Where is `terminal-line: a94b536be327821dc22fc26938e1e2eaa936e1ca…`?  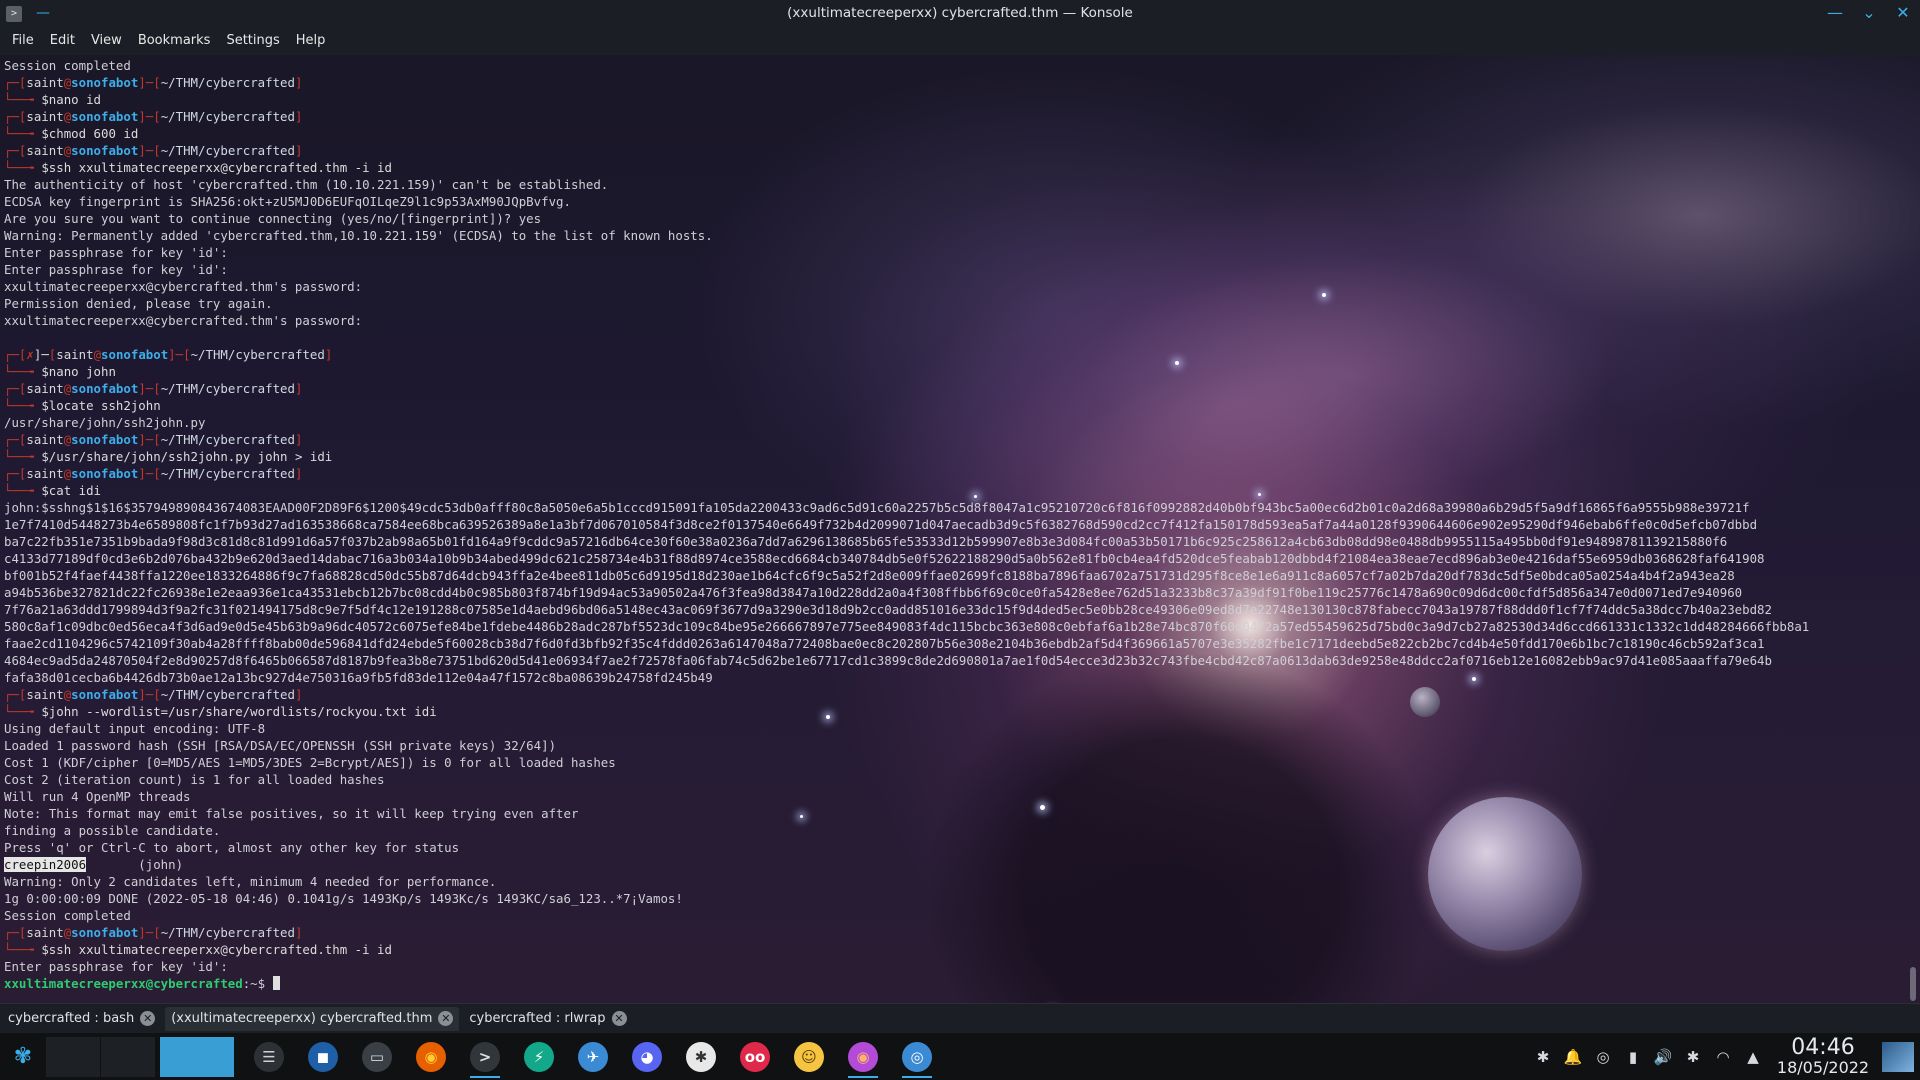
terminal-line: a94b536be327821dc22fc26938e1e2eaa936e1ca… is located at coordinates (952, 592).